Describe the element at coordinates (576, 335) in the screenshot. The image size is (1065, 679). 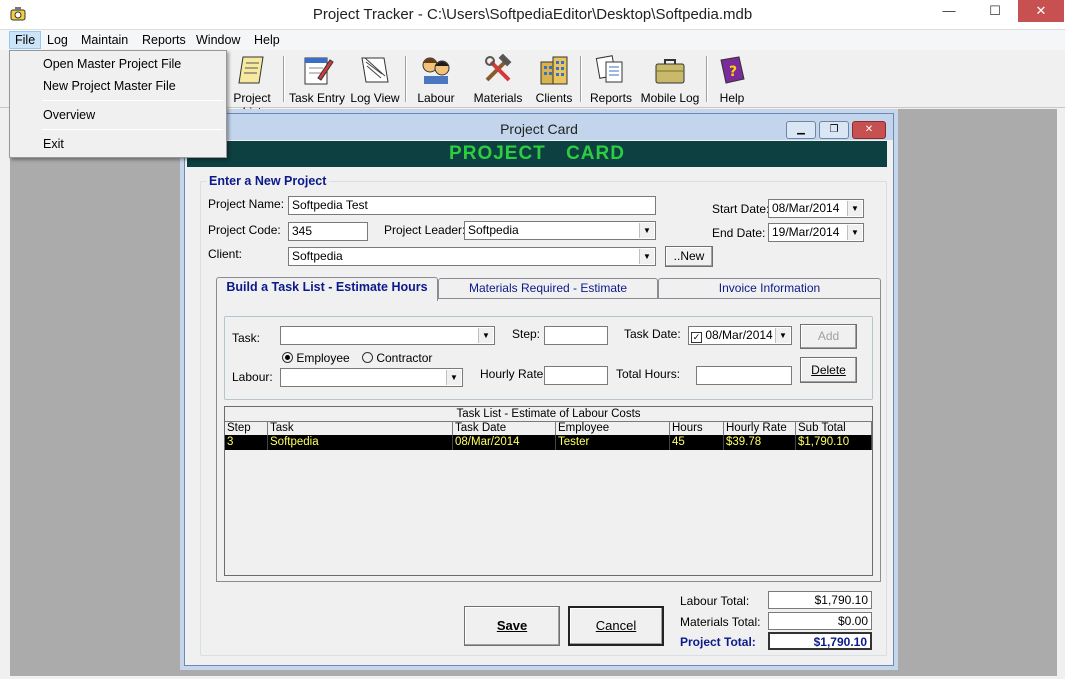
I see `step-input` at that location.